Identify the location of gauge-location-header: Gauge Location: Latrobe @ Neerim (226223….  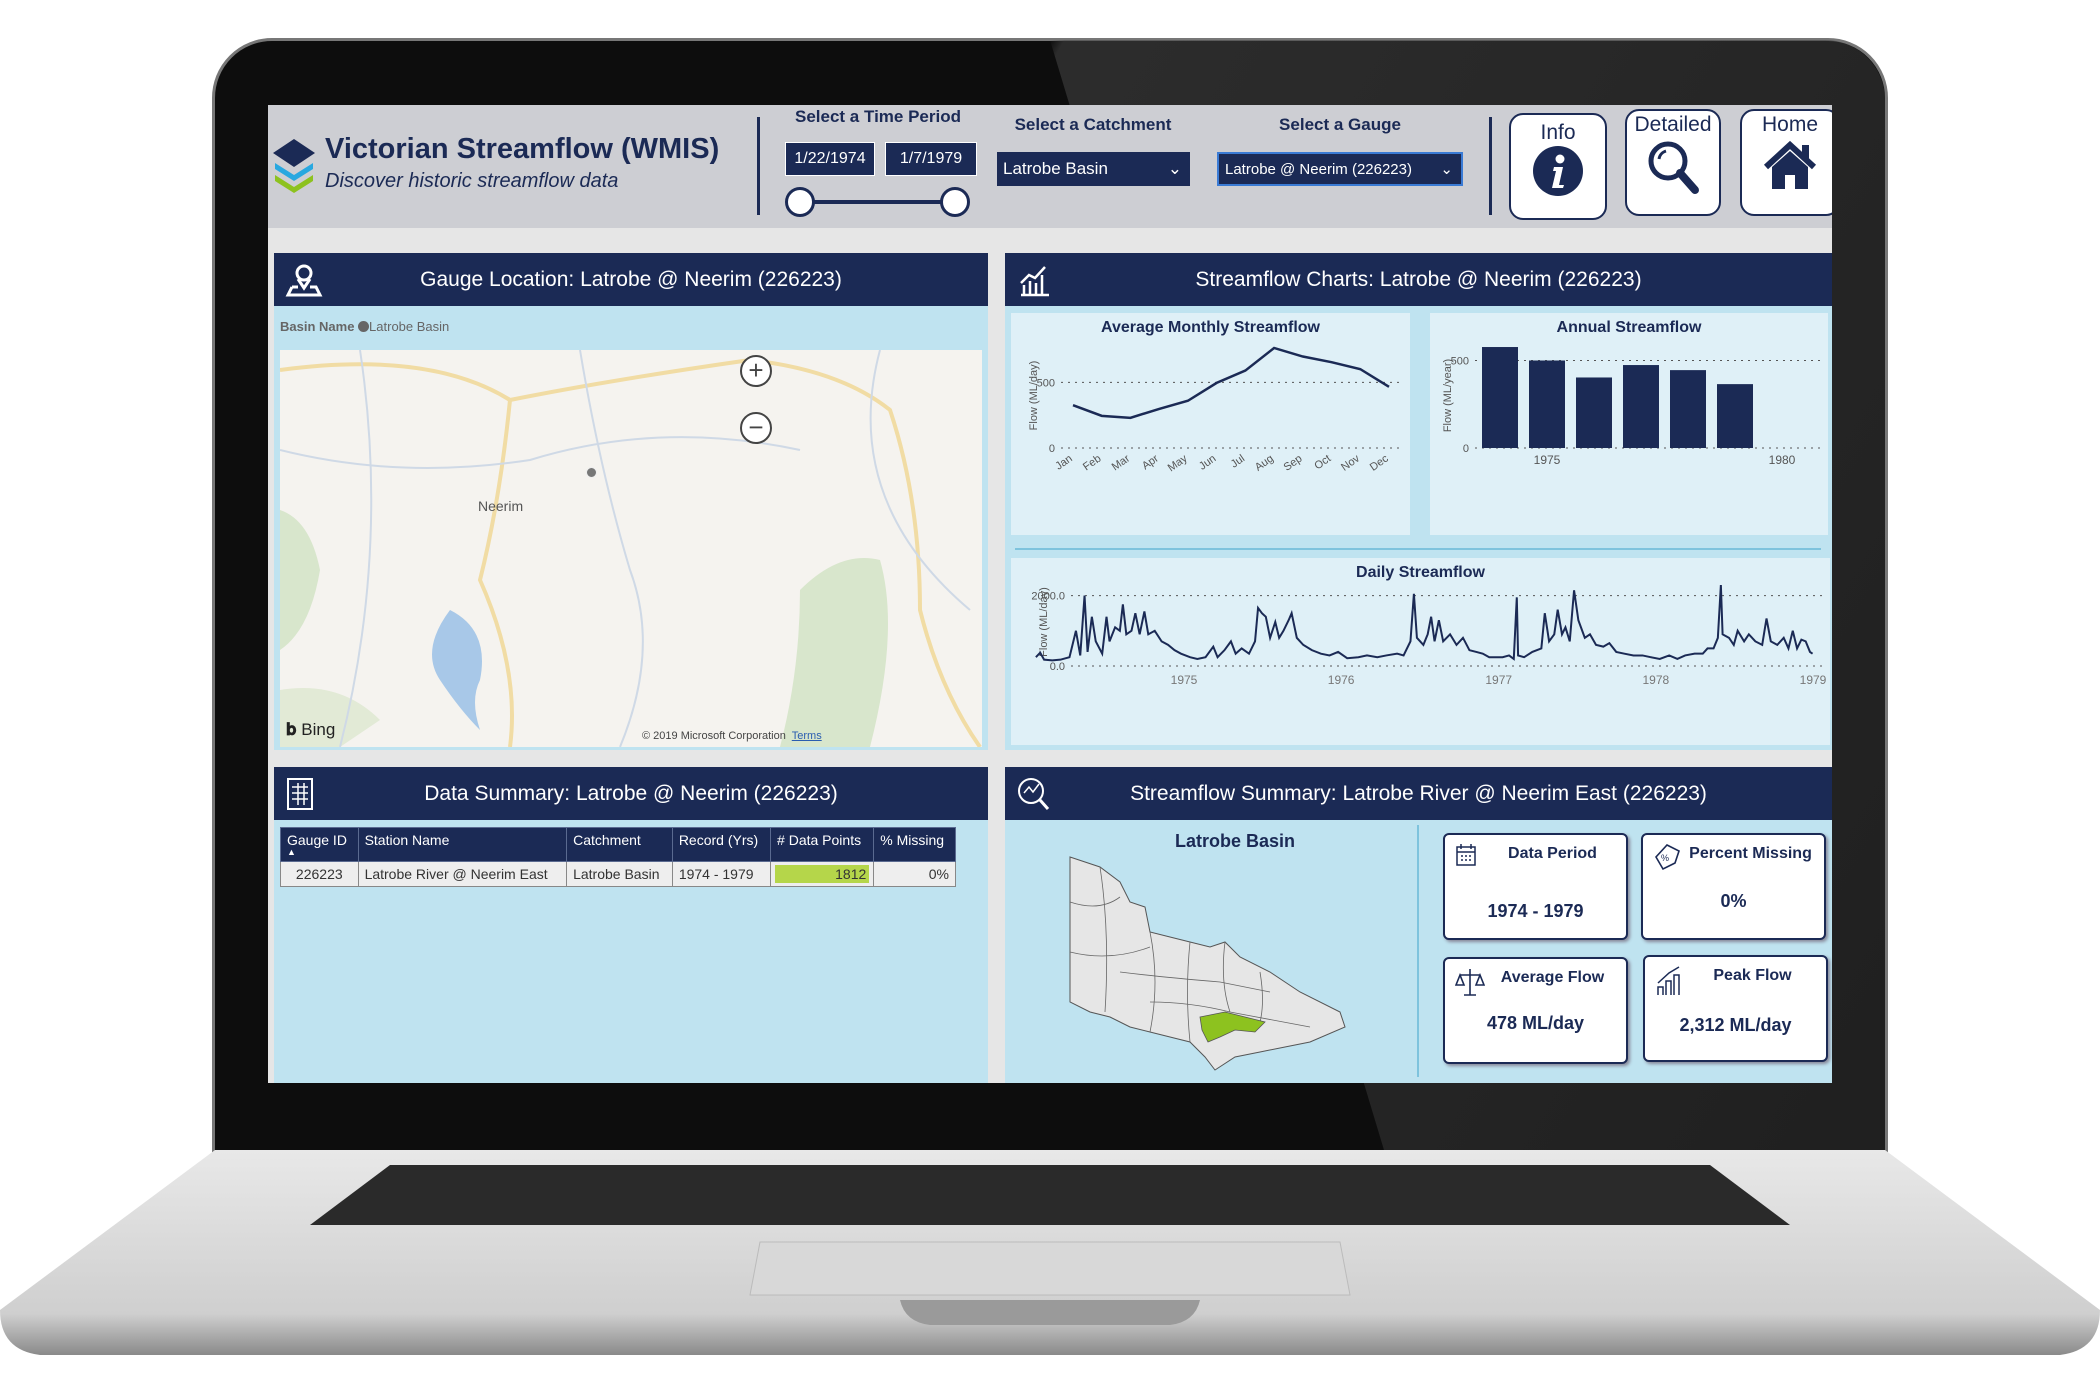
(631, 279).